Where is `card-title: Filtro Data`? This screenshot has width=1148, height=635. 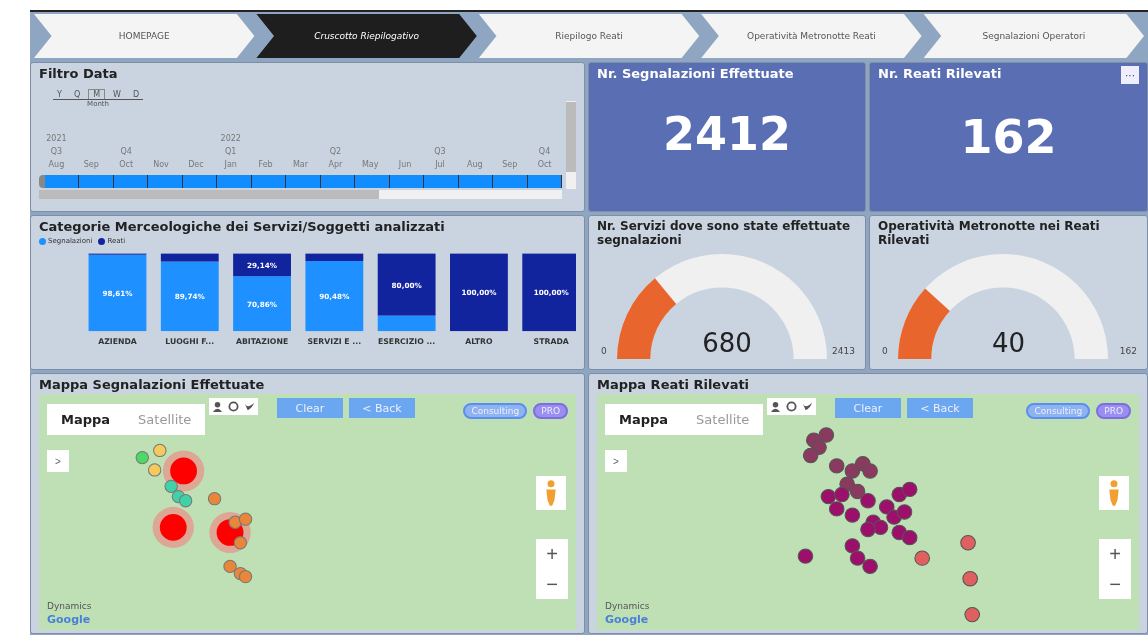
card-title: Filtro Data is located at coordinates (79, 73).